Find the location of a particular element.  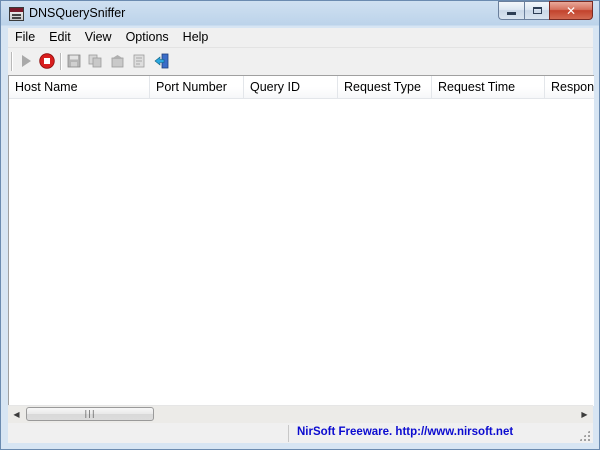

maximize-button is located at coordinates (536, 10).